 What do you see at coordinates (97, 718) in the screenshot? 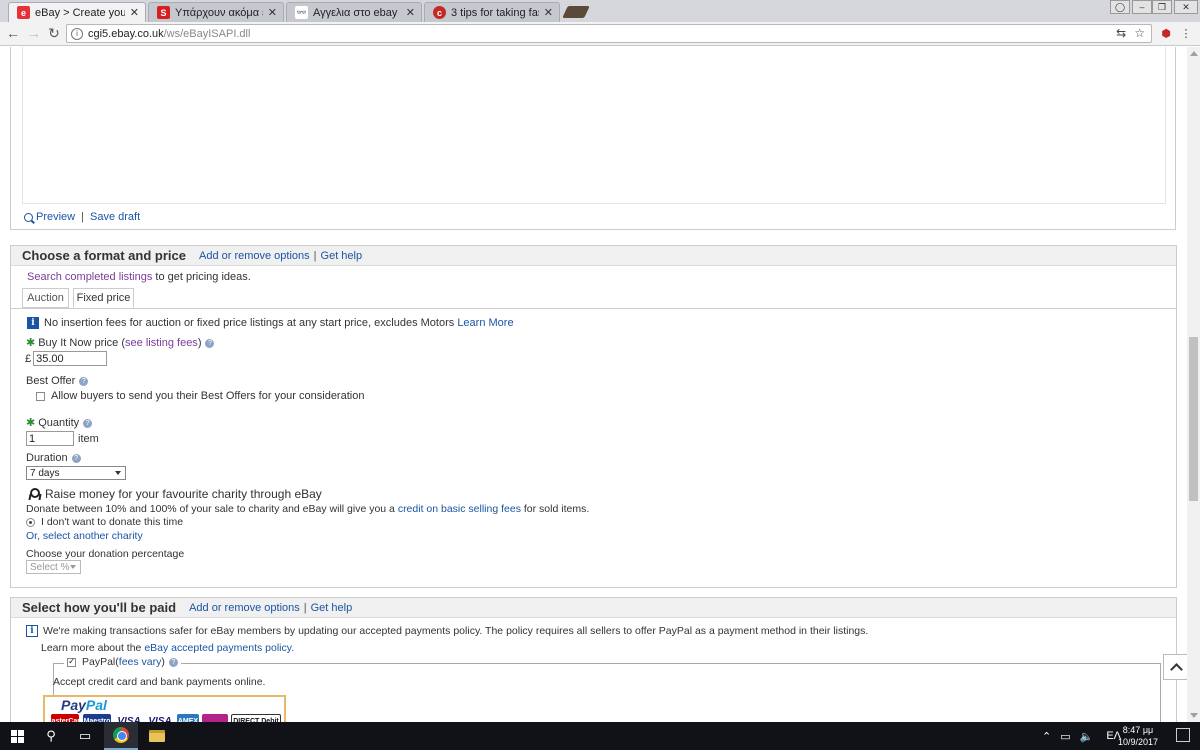
I see `maestro-icon: Maestro` at bounding box center [97, 718].